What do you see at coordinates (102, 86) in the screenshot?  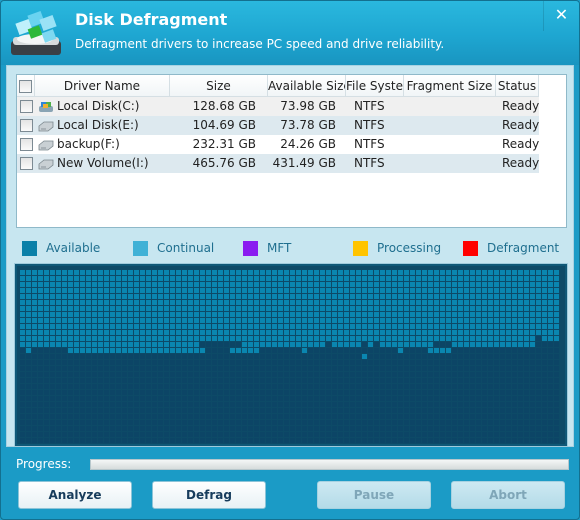 I see `column-header-driver-name: Driver Name` at bounding box center [102, 86].